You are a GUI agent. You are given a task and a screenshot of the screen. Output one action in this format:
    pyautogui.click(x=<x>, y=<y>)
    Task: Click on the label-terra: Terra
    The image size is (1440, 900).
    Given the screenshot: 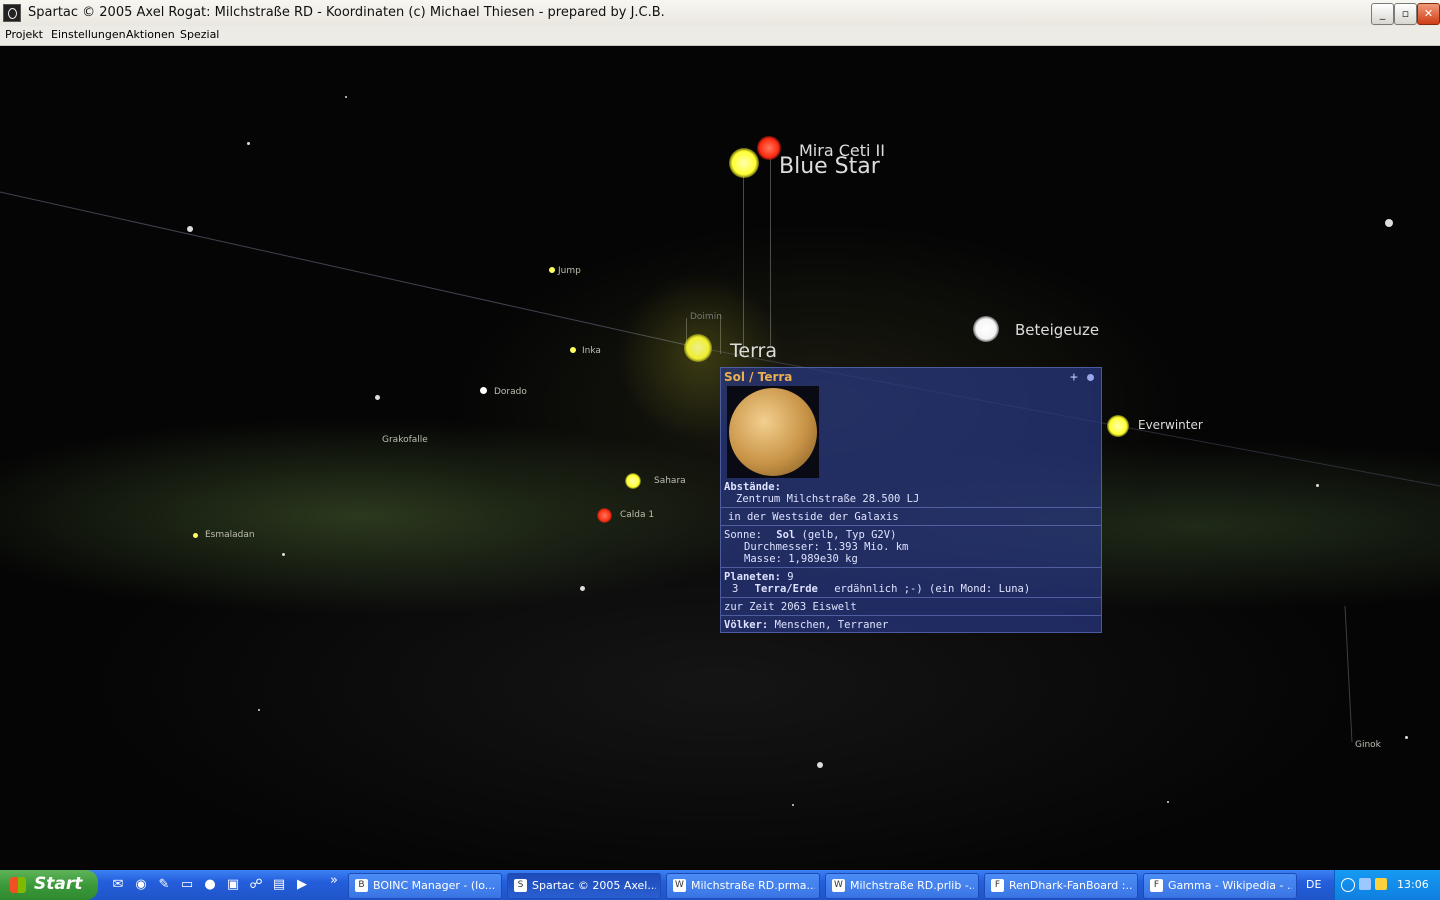 What is the action you would take?
    pyautogui.click(x=753, y=351)
    